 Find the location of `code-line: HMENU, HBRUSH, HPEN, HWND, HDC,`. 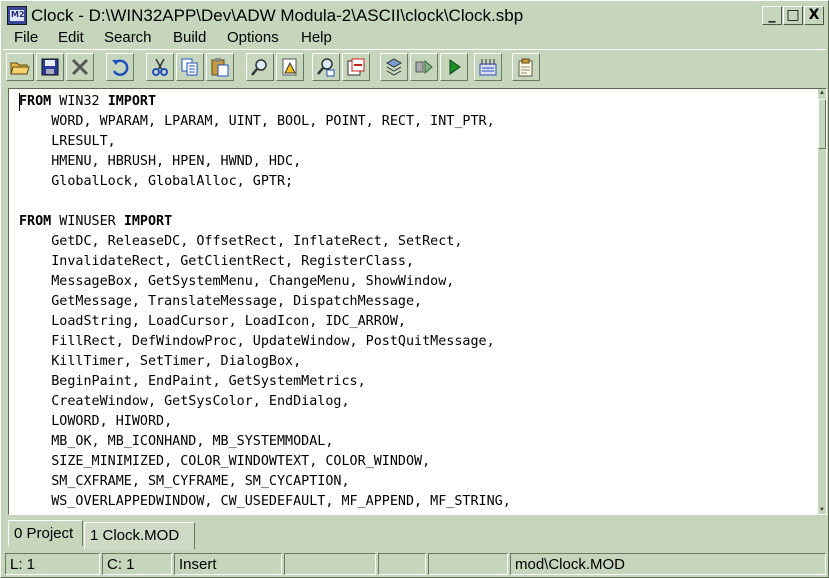

code-line: HMENU, HBRUSH, HPEN, HWND, HDC, is located at coordinates (265, 162).